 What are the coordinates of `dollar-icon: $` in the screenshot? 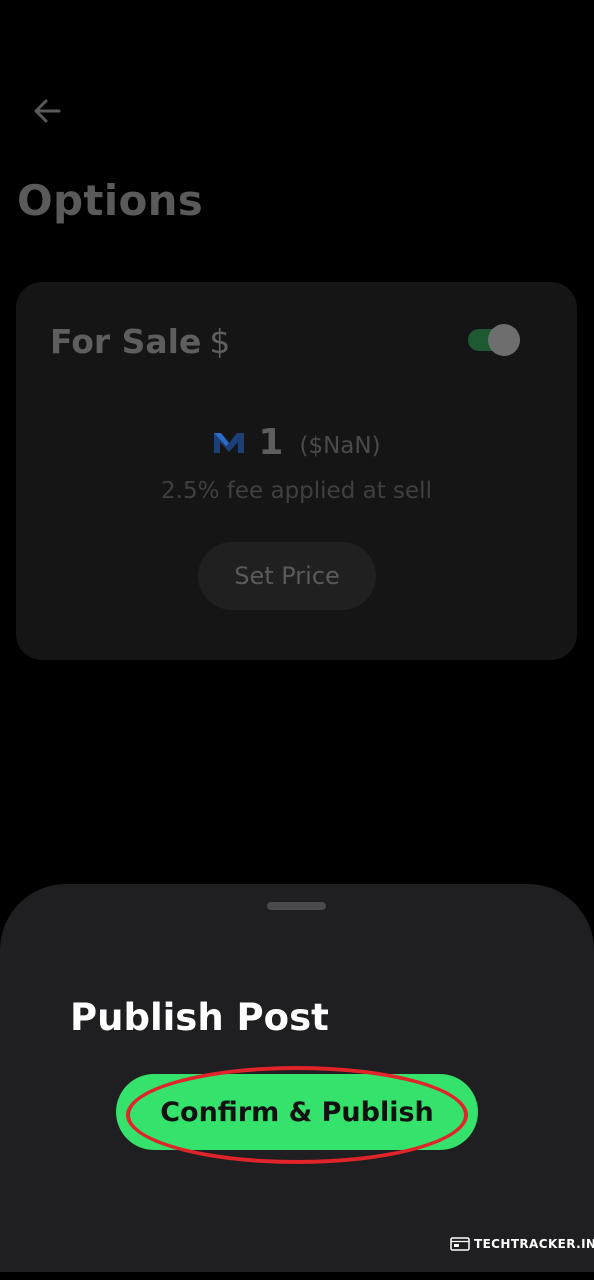 It's located at (220, 341).